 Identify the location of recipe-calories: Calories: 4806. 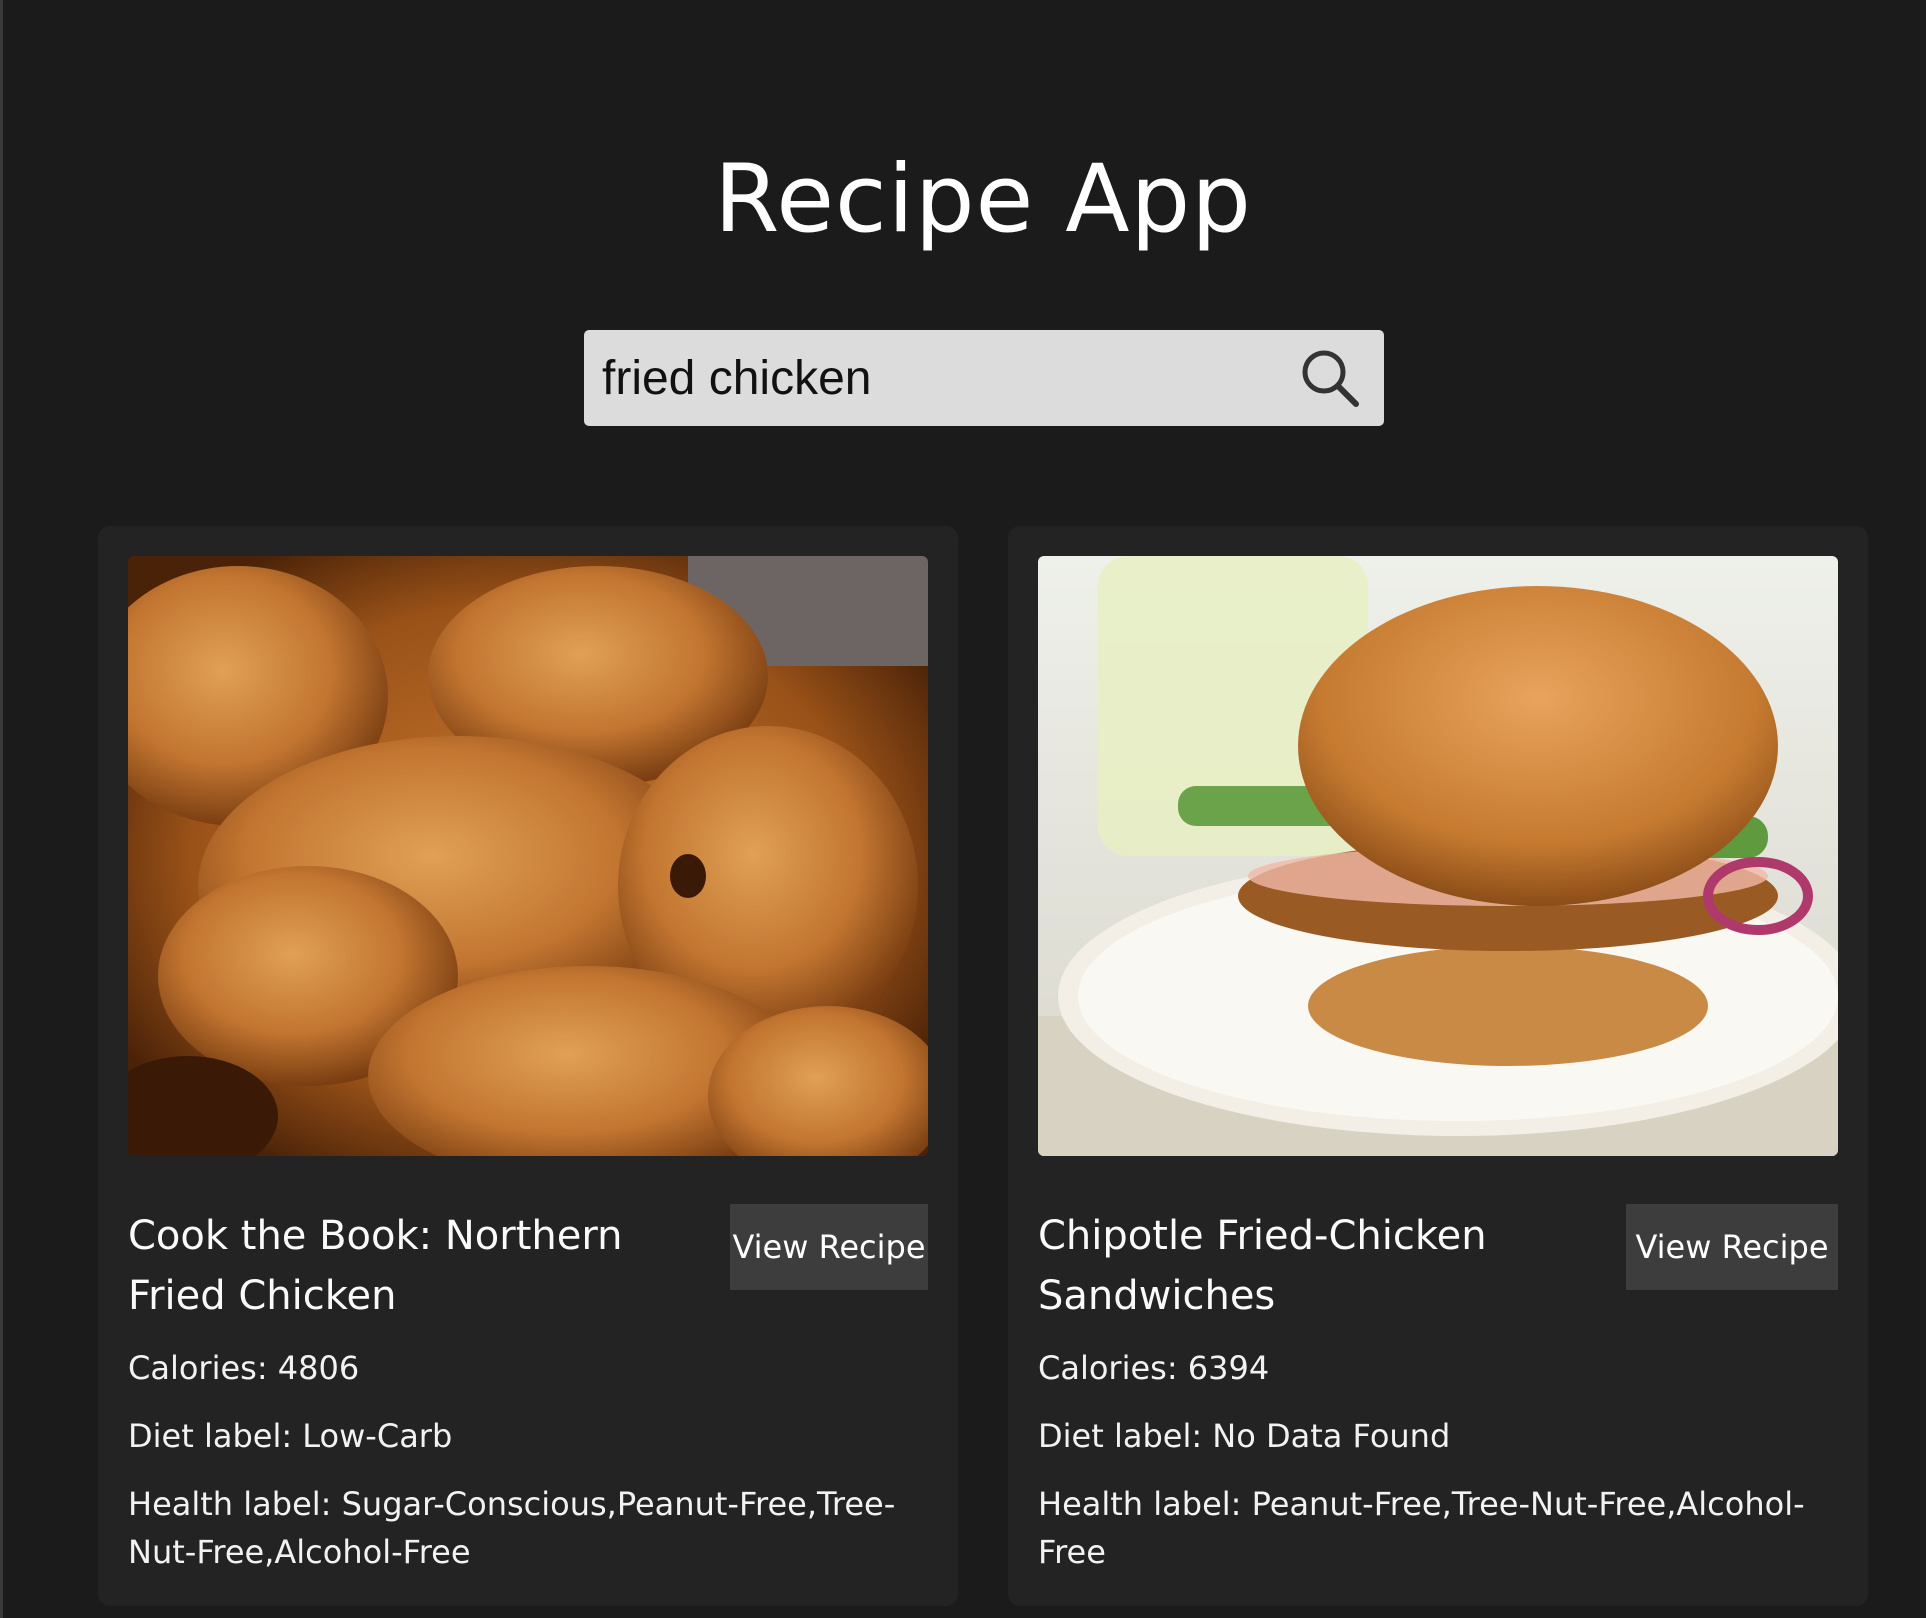
(244, 1368).